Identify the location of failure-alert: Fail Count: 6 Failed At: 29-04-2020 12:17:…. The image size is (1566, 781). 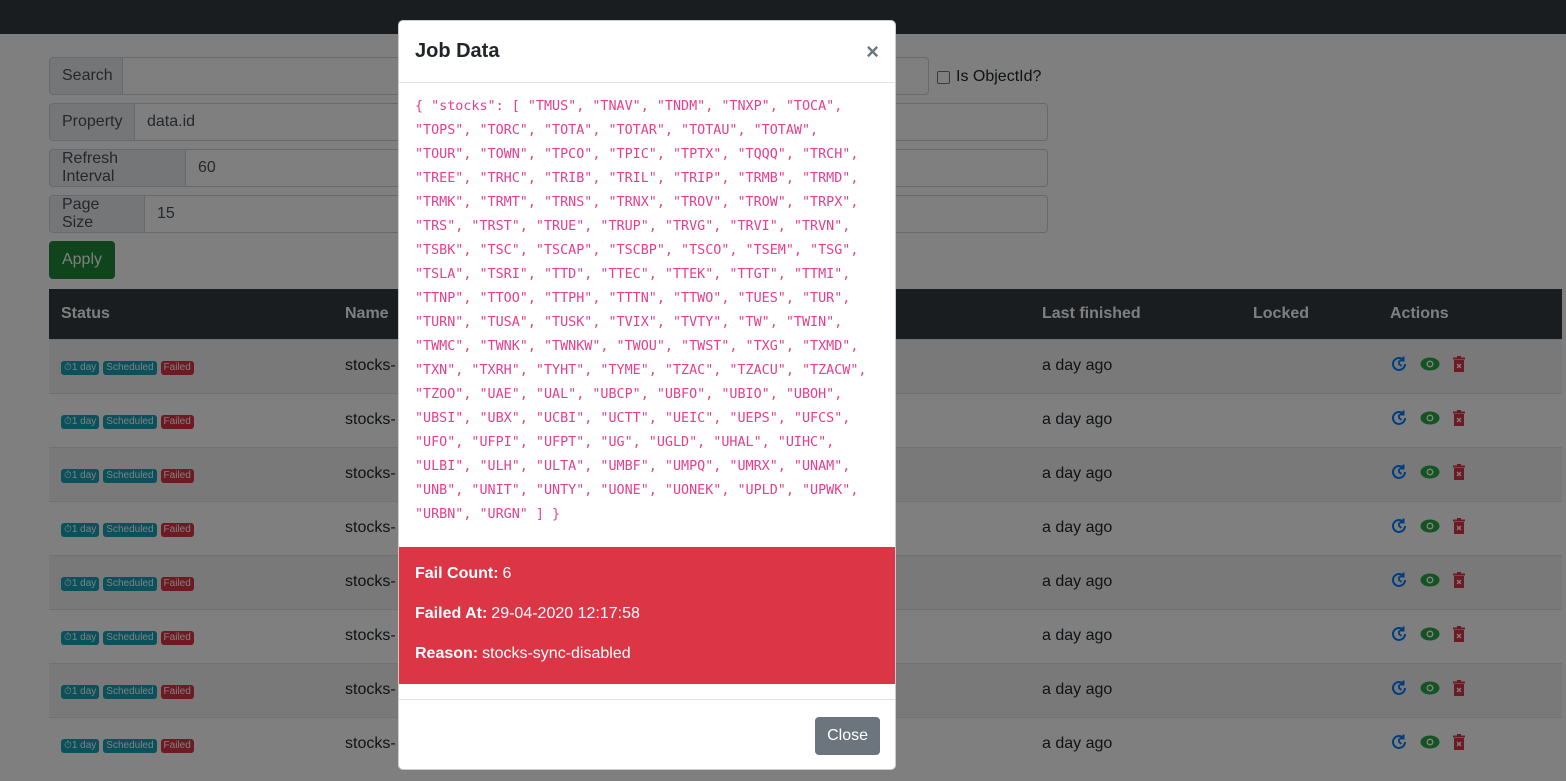
(647, 615).